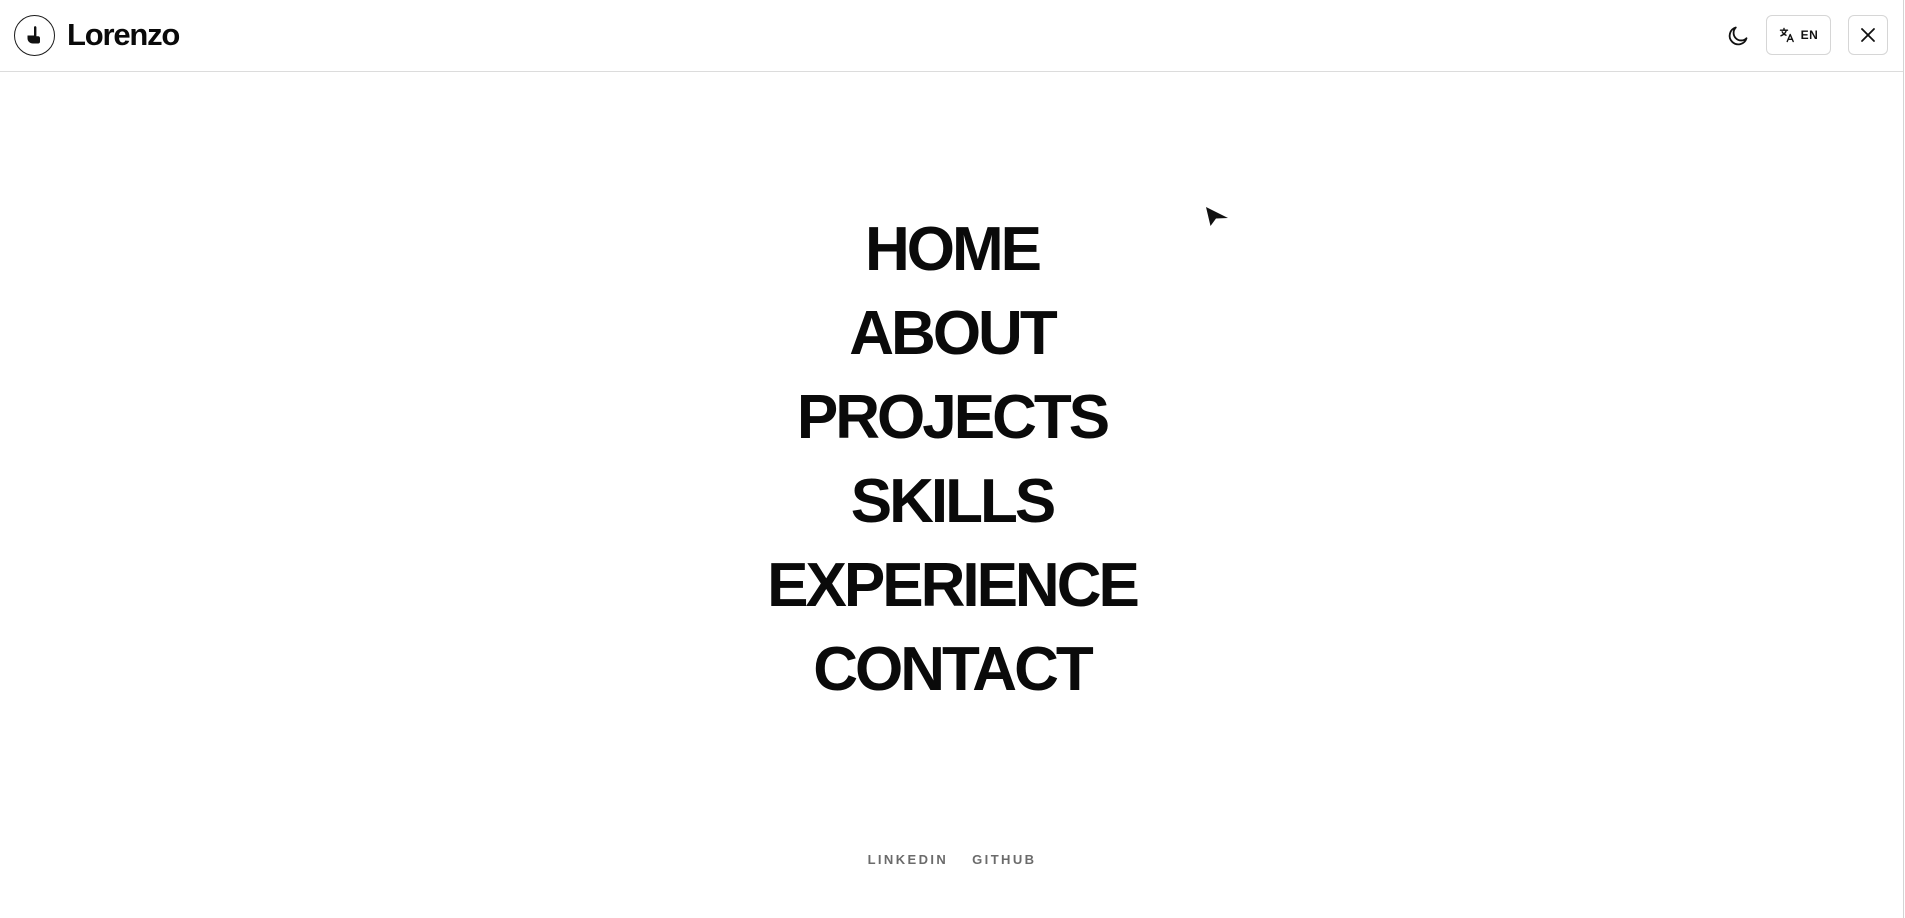 The height and width of the screenshot is (918, 1905). I want to click on custom-cursor-icon, so click(1217, 216).